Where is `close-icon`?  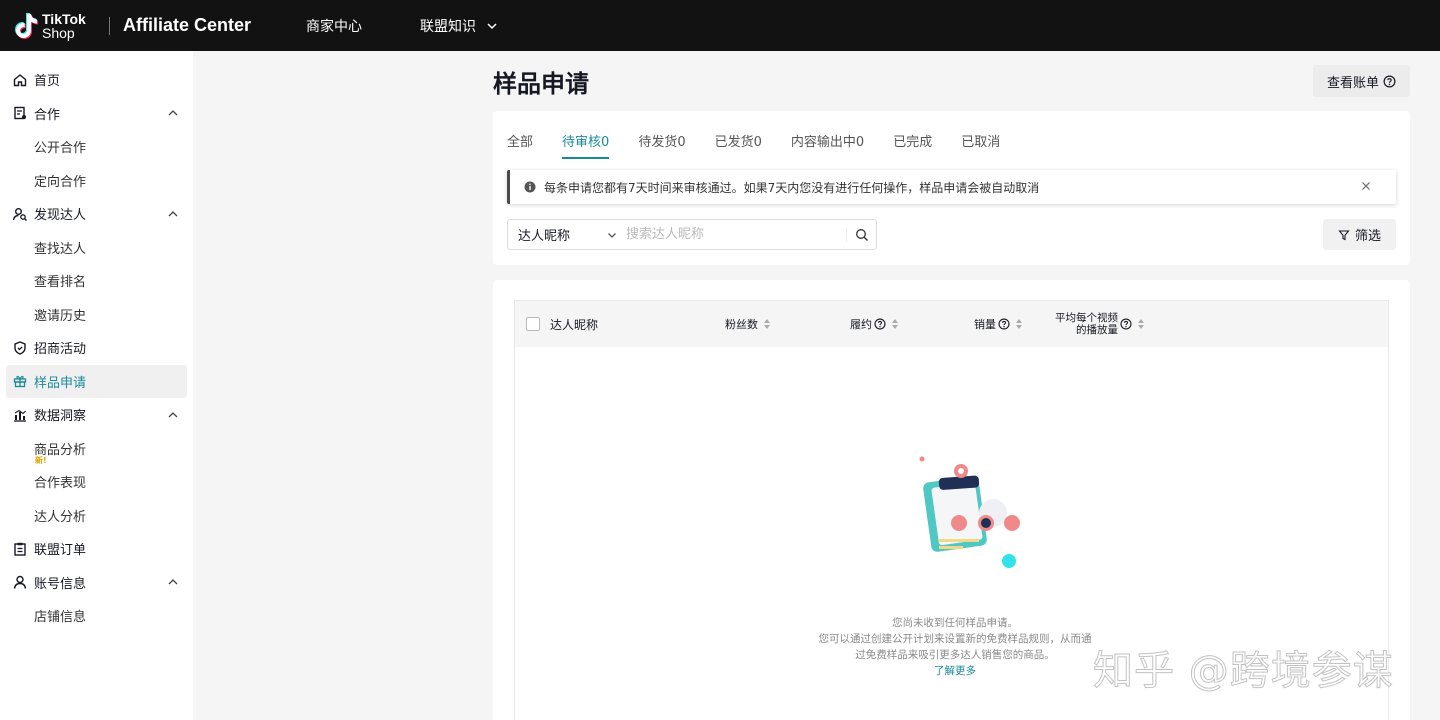 close-icon is located at coordinates (1366, 186).